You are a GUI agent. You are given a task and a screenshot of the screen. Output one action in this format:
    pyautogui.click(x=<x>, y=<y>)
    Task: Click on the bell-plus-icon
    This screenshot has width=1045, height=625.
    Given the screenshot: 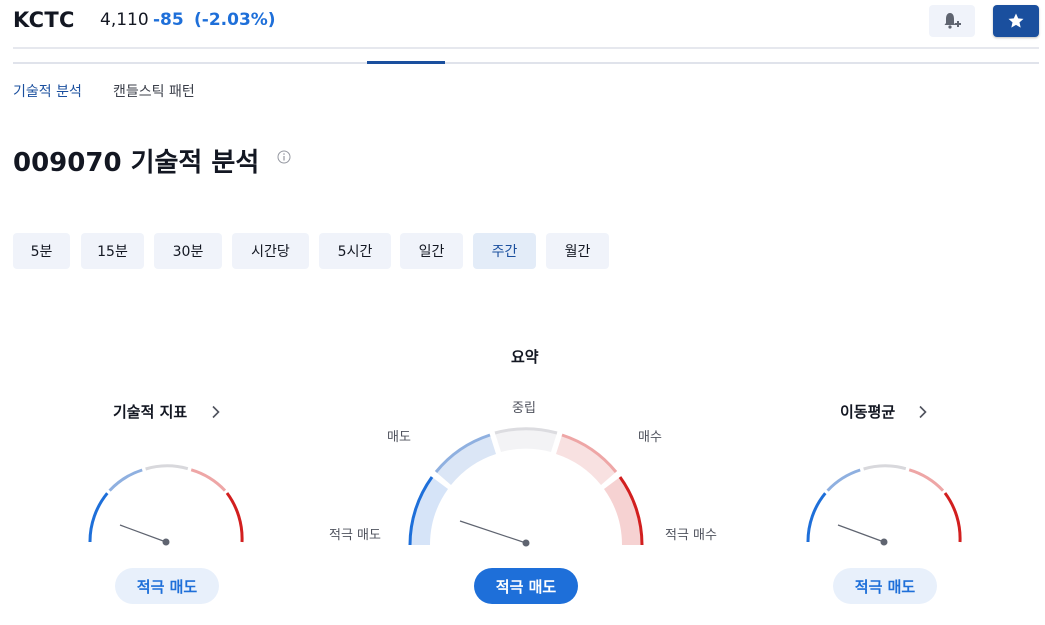 What is the action you would take?
    pyautogui.click(x=952, y=21)
    